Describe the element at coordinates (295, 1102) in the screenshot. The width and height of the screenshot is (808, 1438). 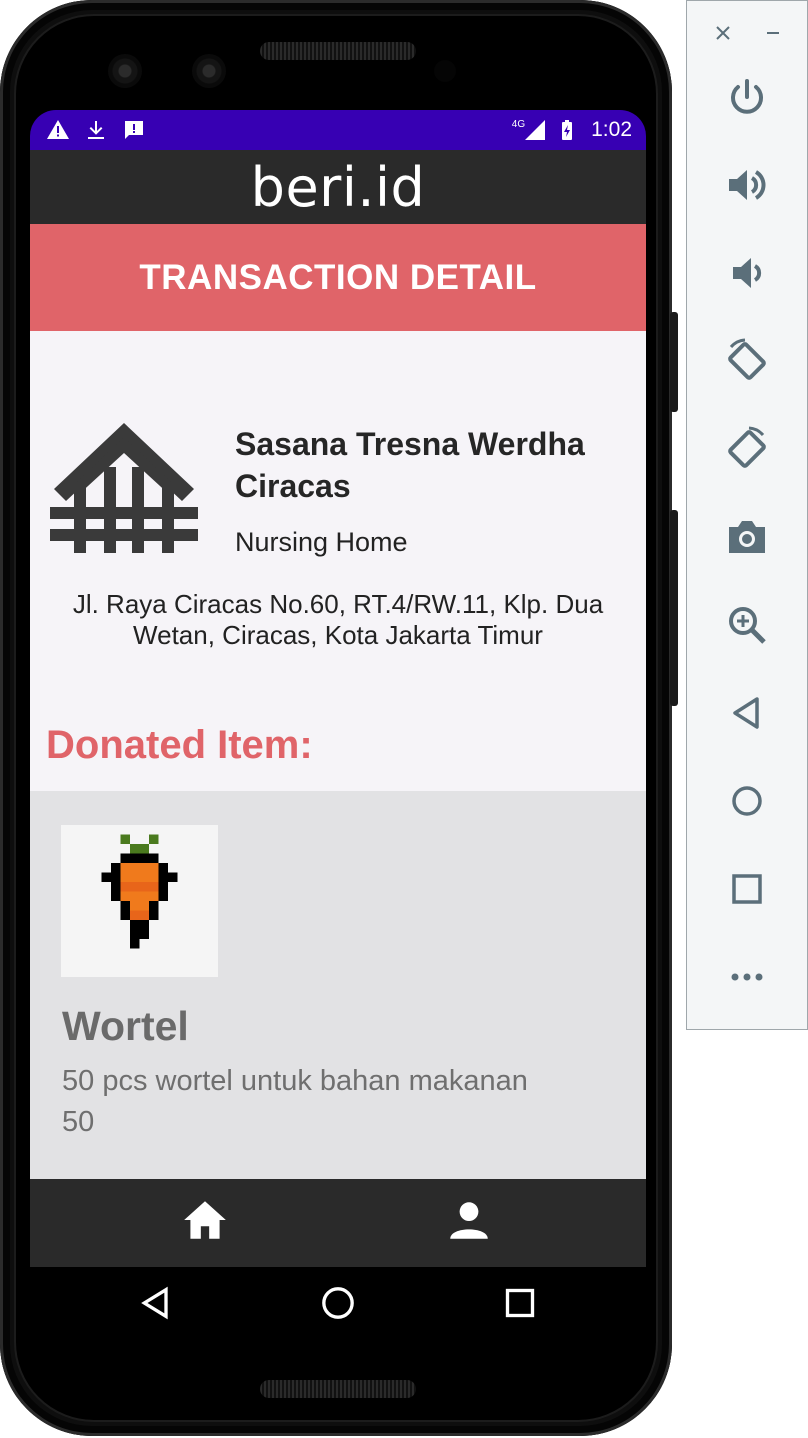
I see `item-details: 50 pcs wortel untuk bahan makanan 50` at that location.